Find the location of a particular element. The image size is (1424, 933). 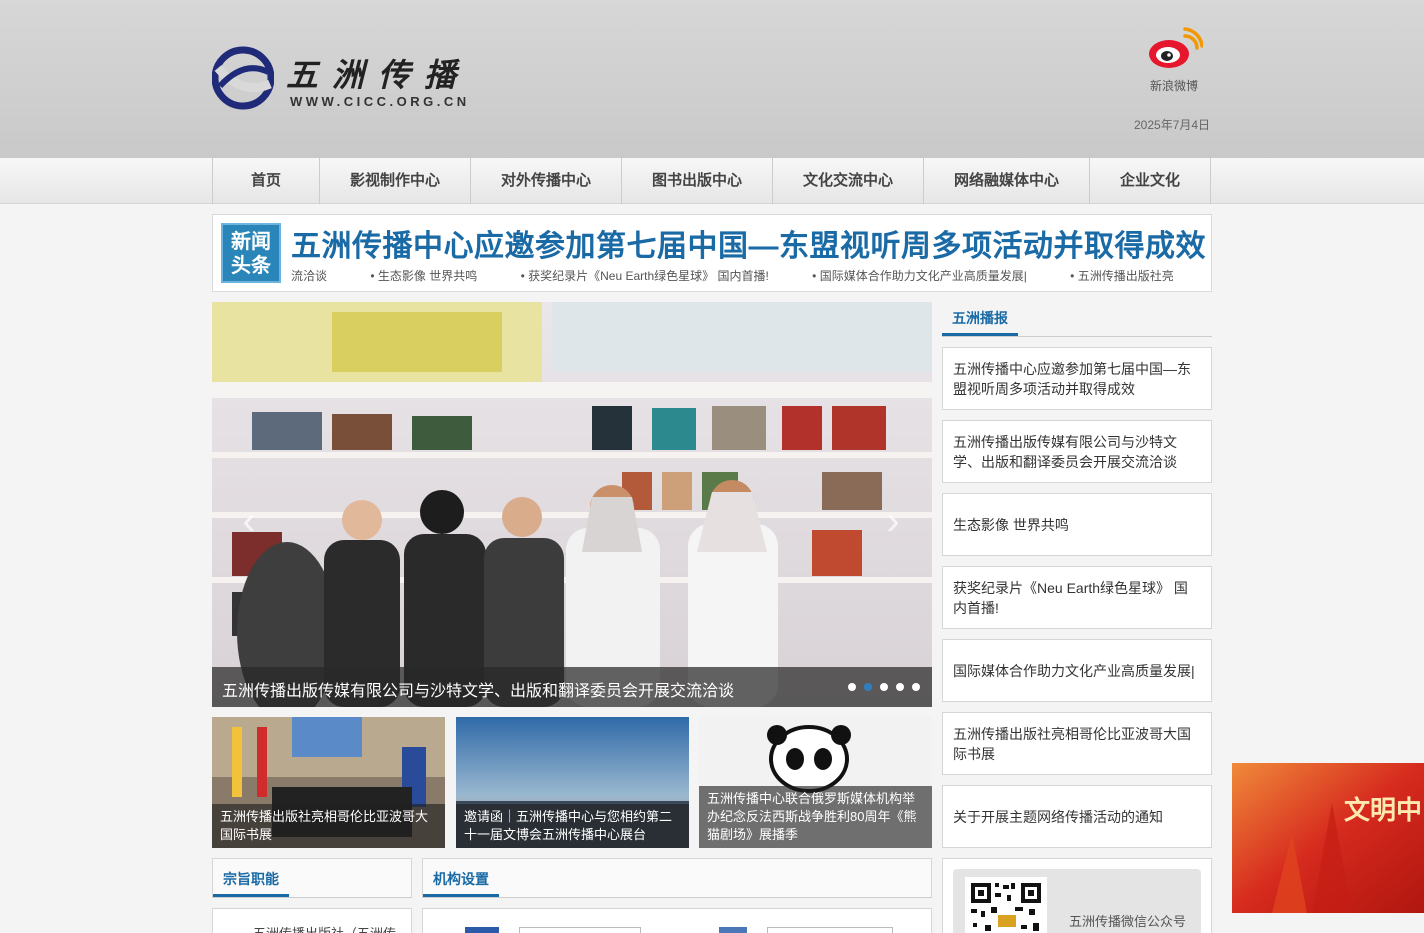

sidebar-news-item: 国际媒体合作助力文化产业高质量发展| is located at coordinates (1077, 670).